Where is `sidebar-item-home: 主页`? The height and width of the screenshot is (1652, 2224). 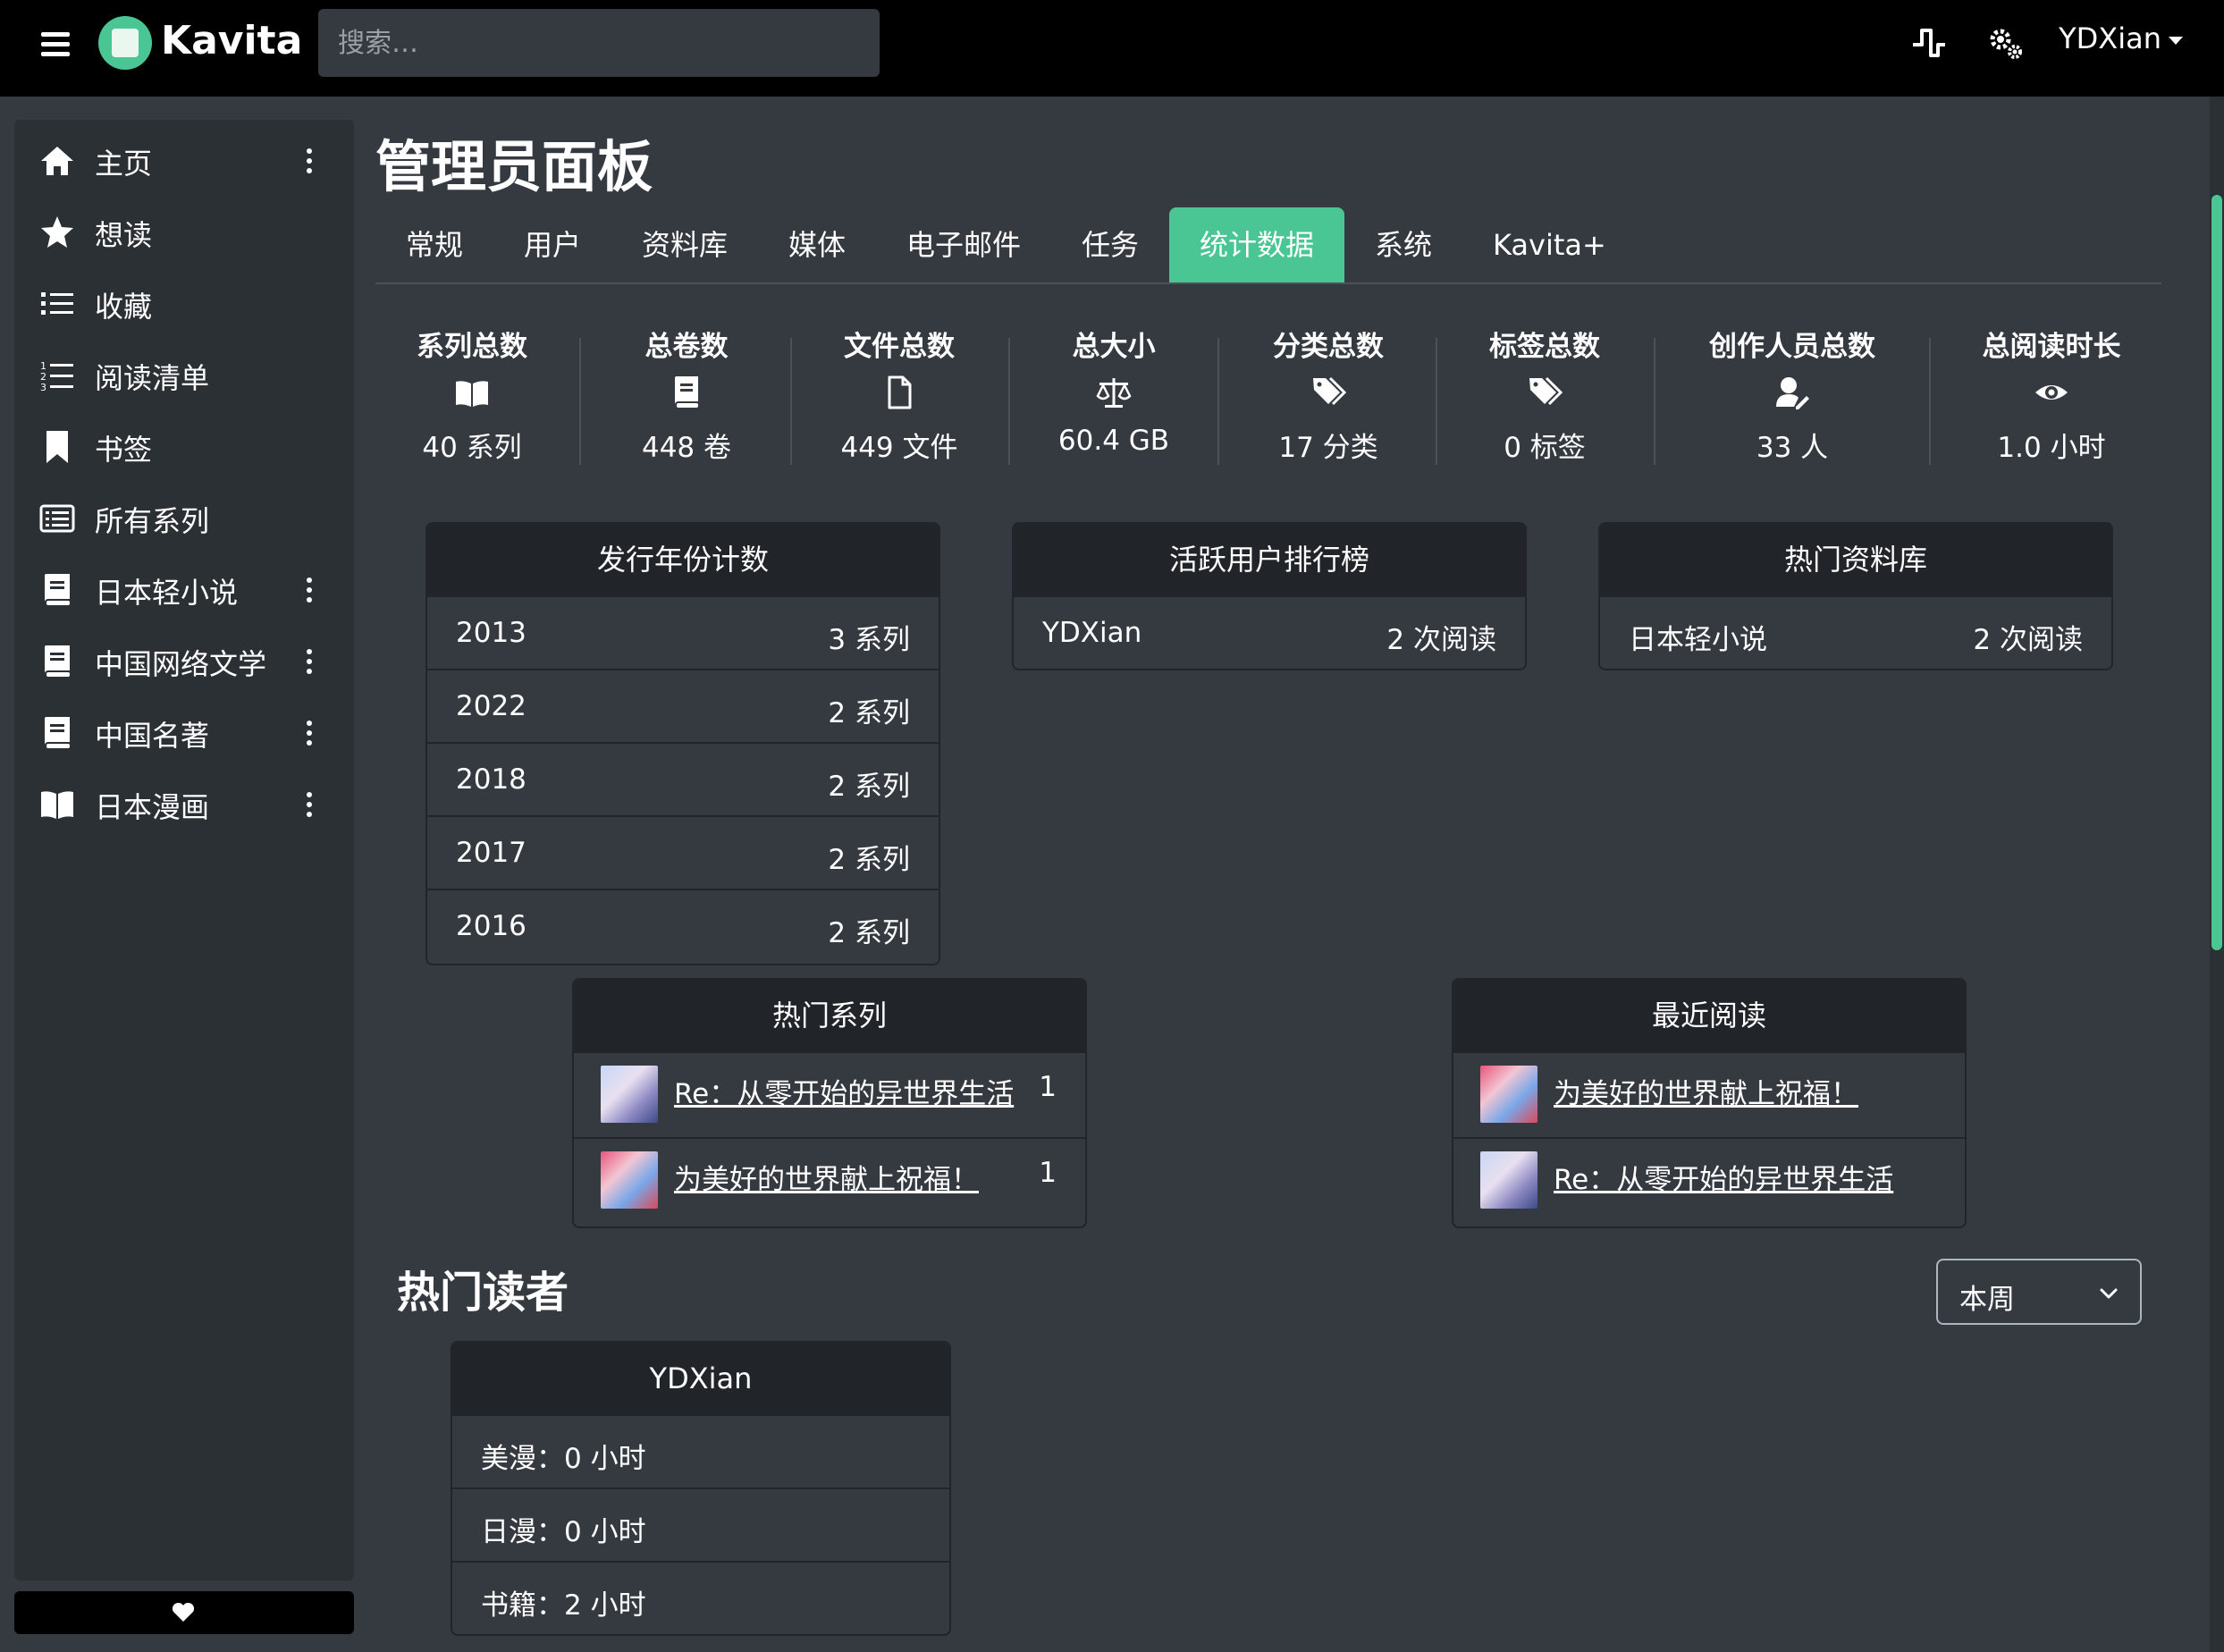
sidebar-item-home: 主页 is located at coordinates (184, 161).